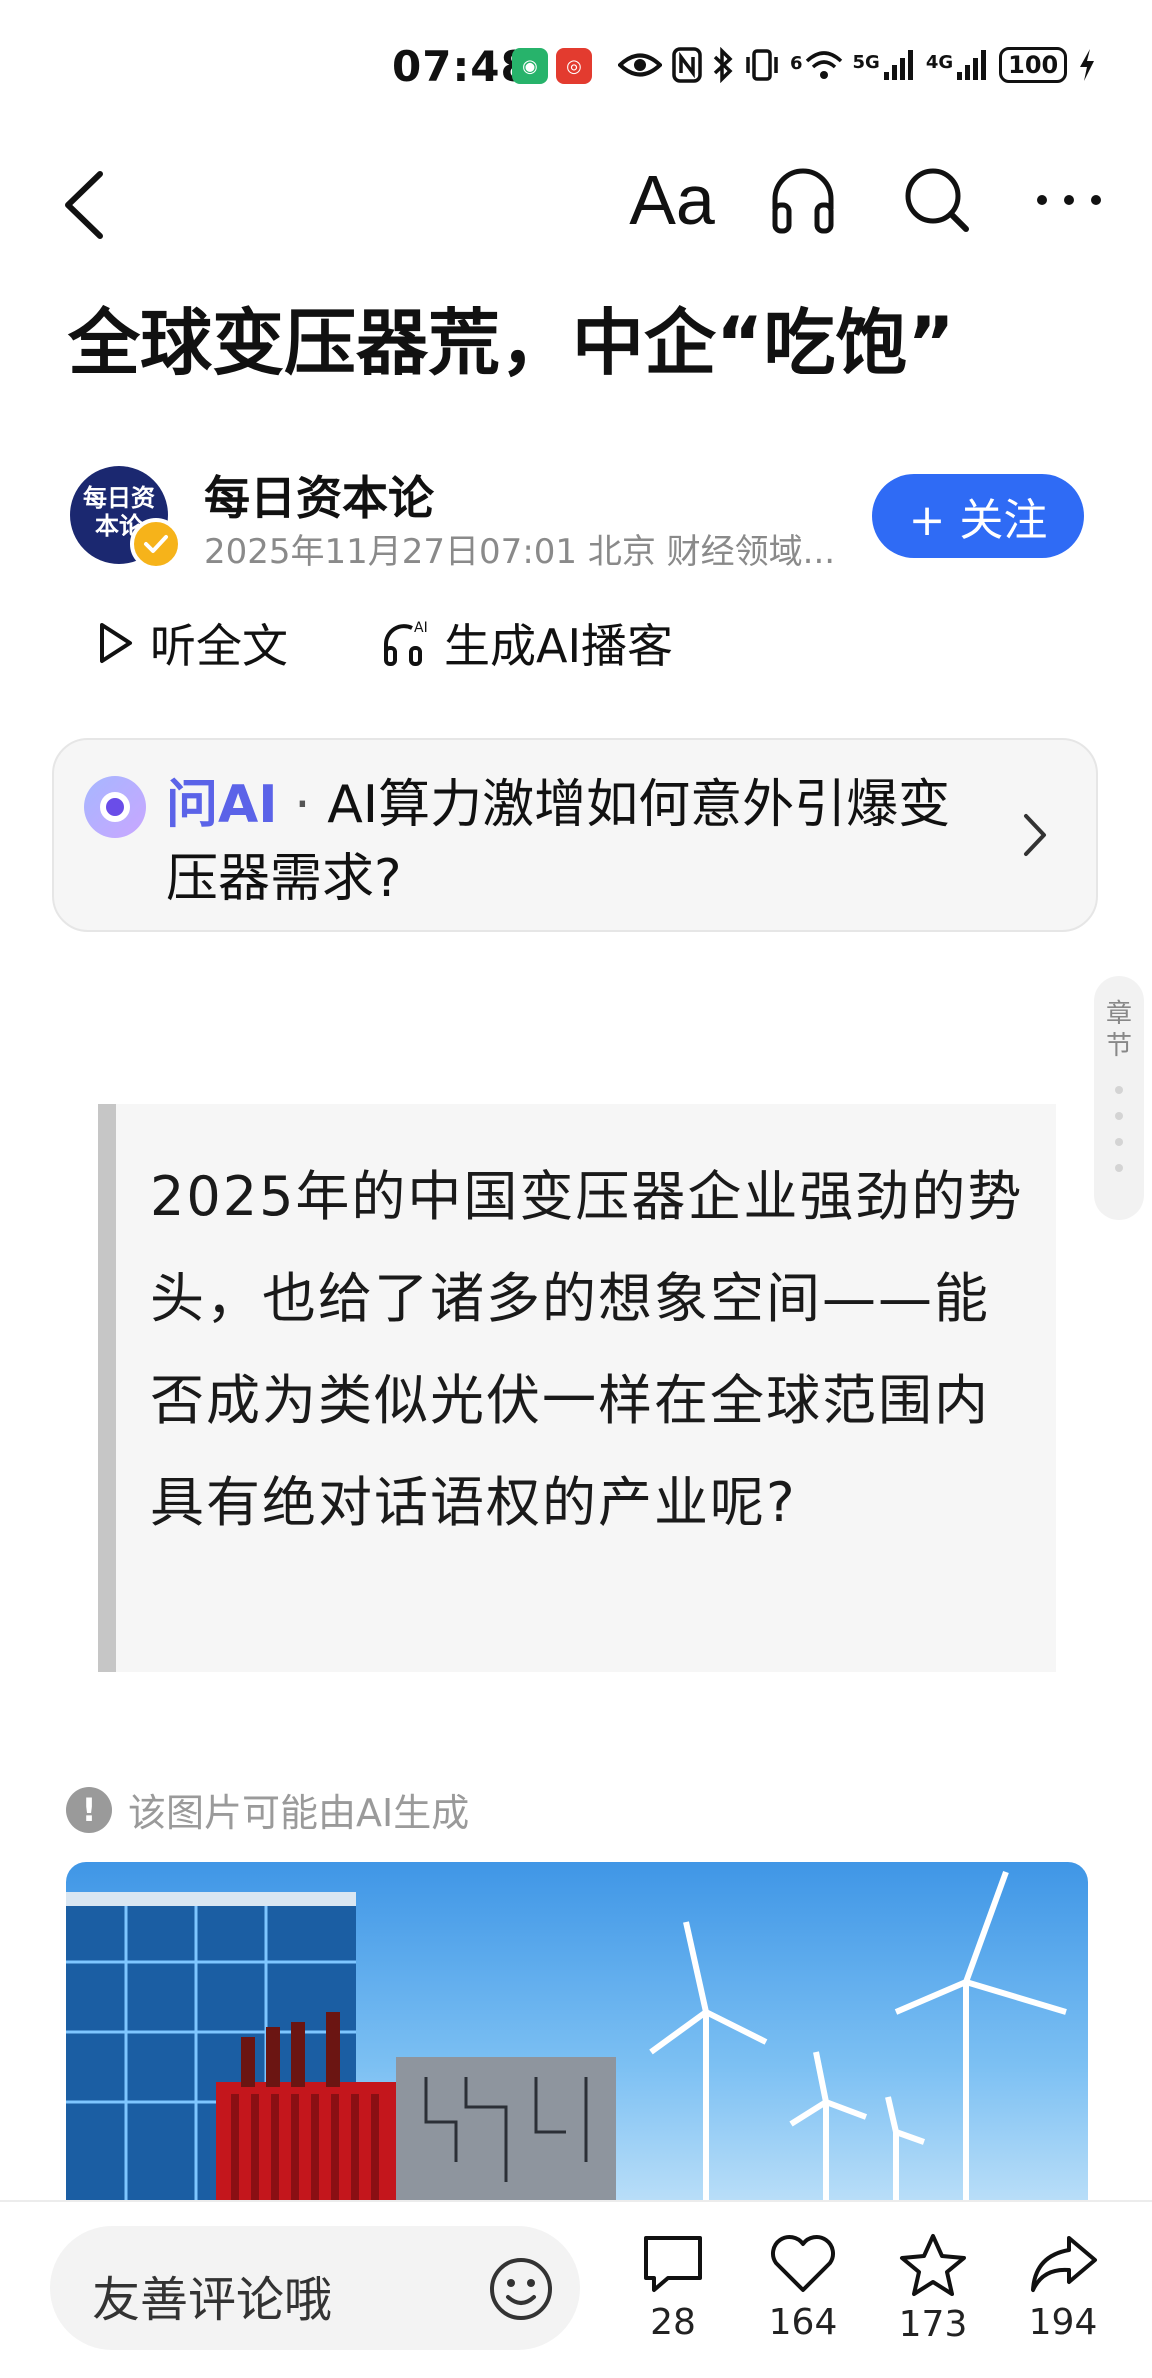 This screenshot has width=1152, height=2378. I want to click on more-icon, so click(1069, 200).